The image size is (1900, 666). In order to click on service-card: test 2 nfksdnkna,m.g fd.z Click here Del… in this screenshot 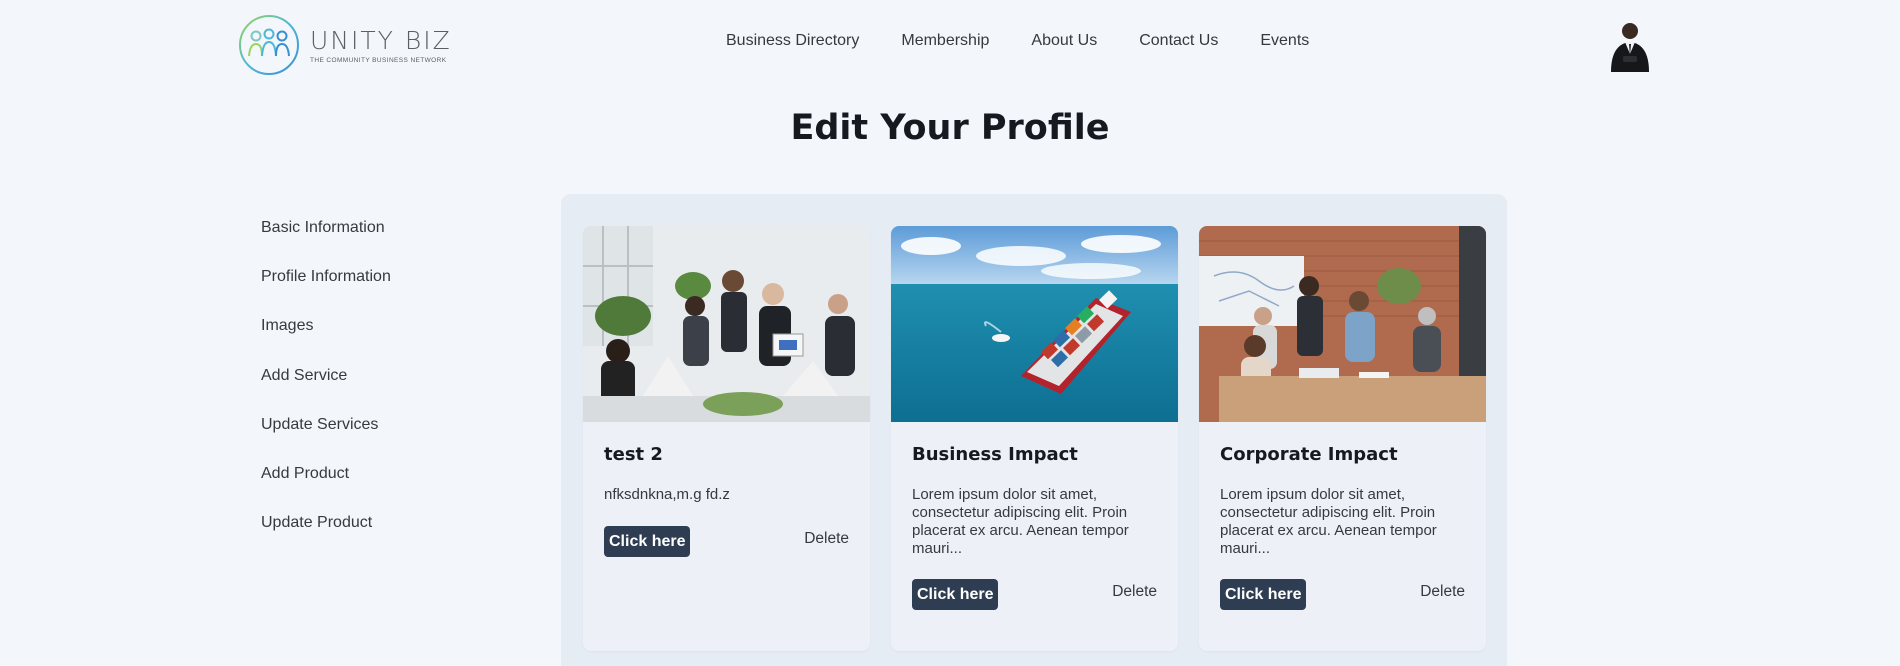, I will do `click(726, 438)`.